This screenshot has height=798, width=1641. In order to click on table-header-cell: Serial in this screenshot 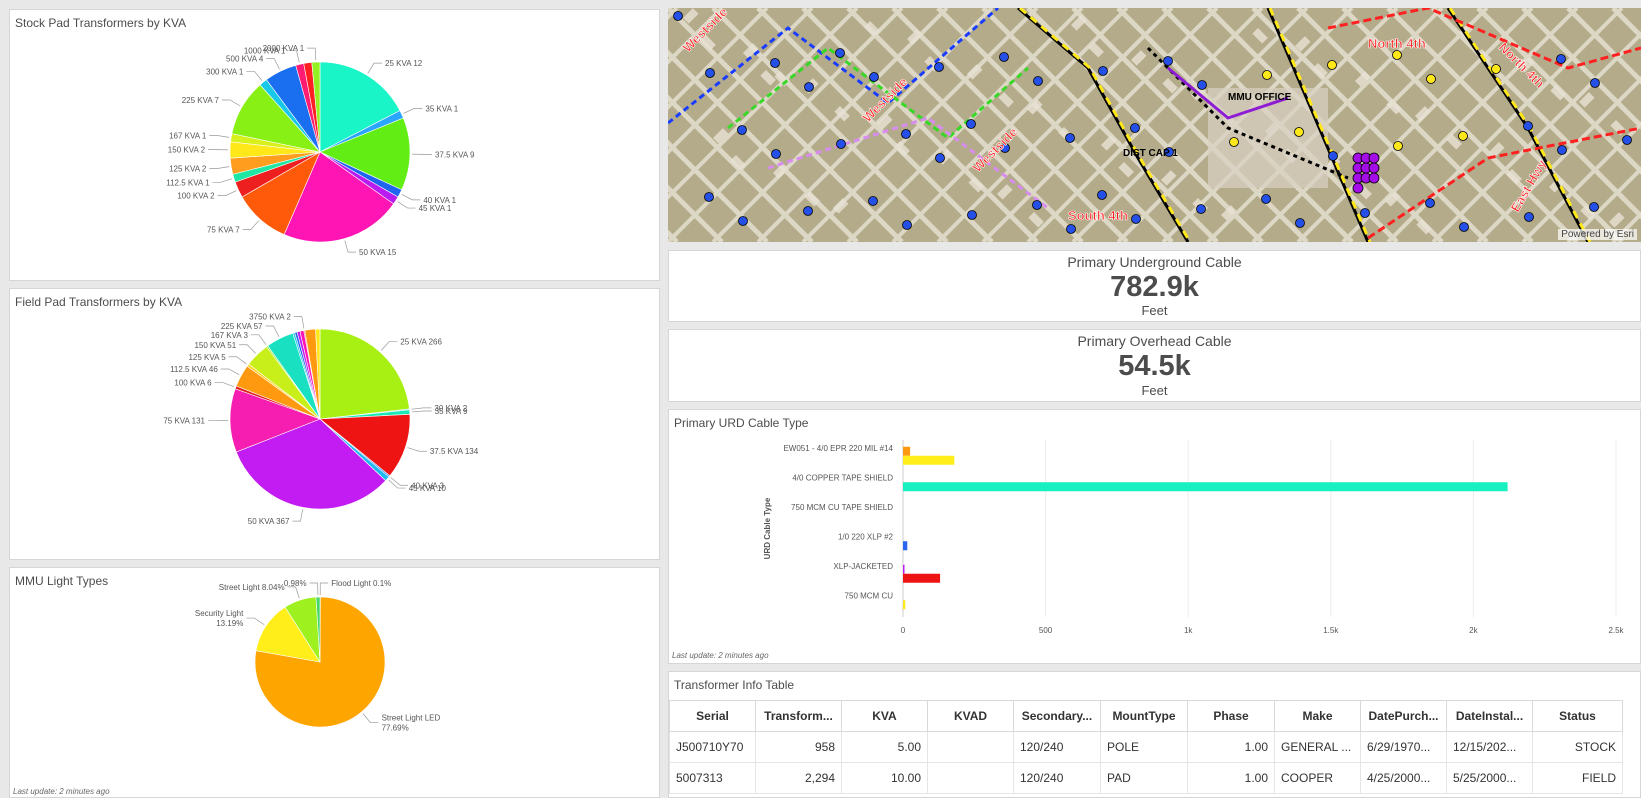, I will do `click(712, 716)`.